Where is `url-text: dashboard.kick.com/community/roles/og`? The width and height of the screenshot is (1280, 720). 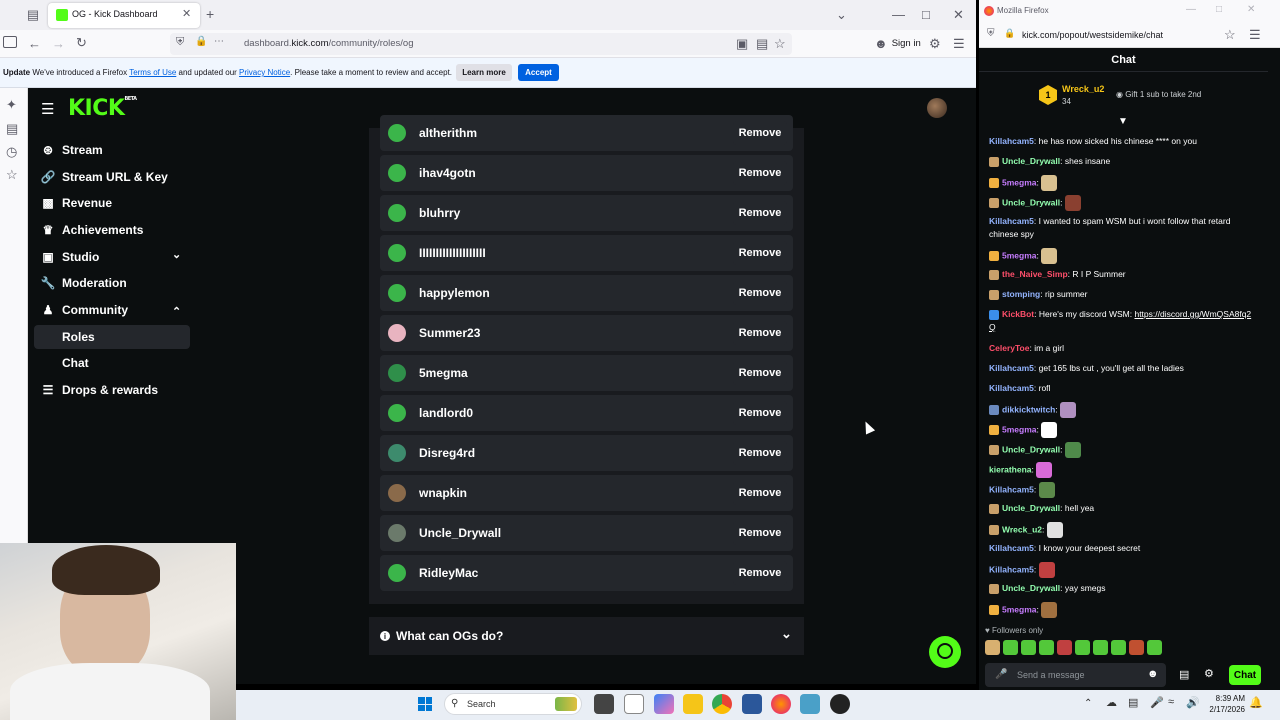 url-text: dashboard.kick.com/community/roles/og is located at coordinates (329, 43).